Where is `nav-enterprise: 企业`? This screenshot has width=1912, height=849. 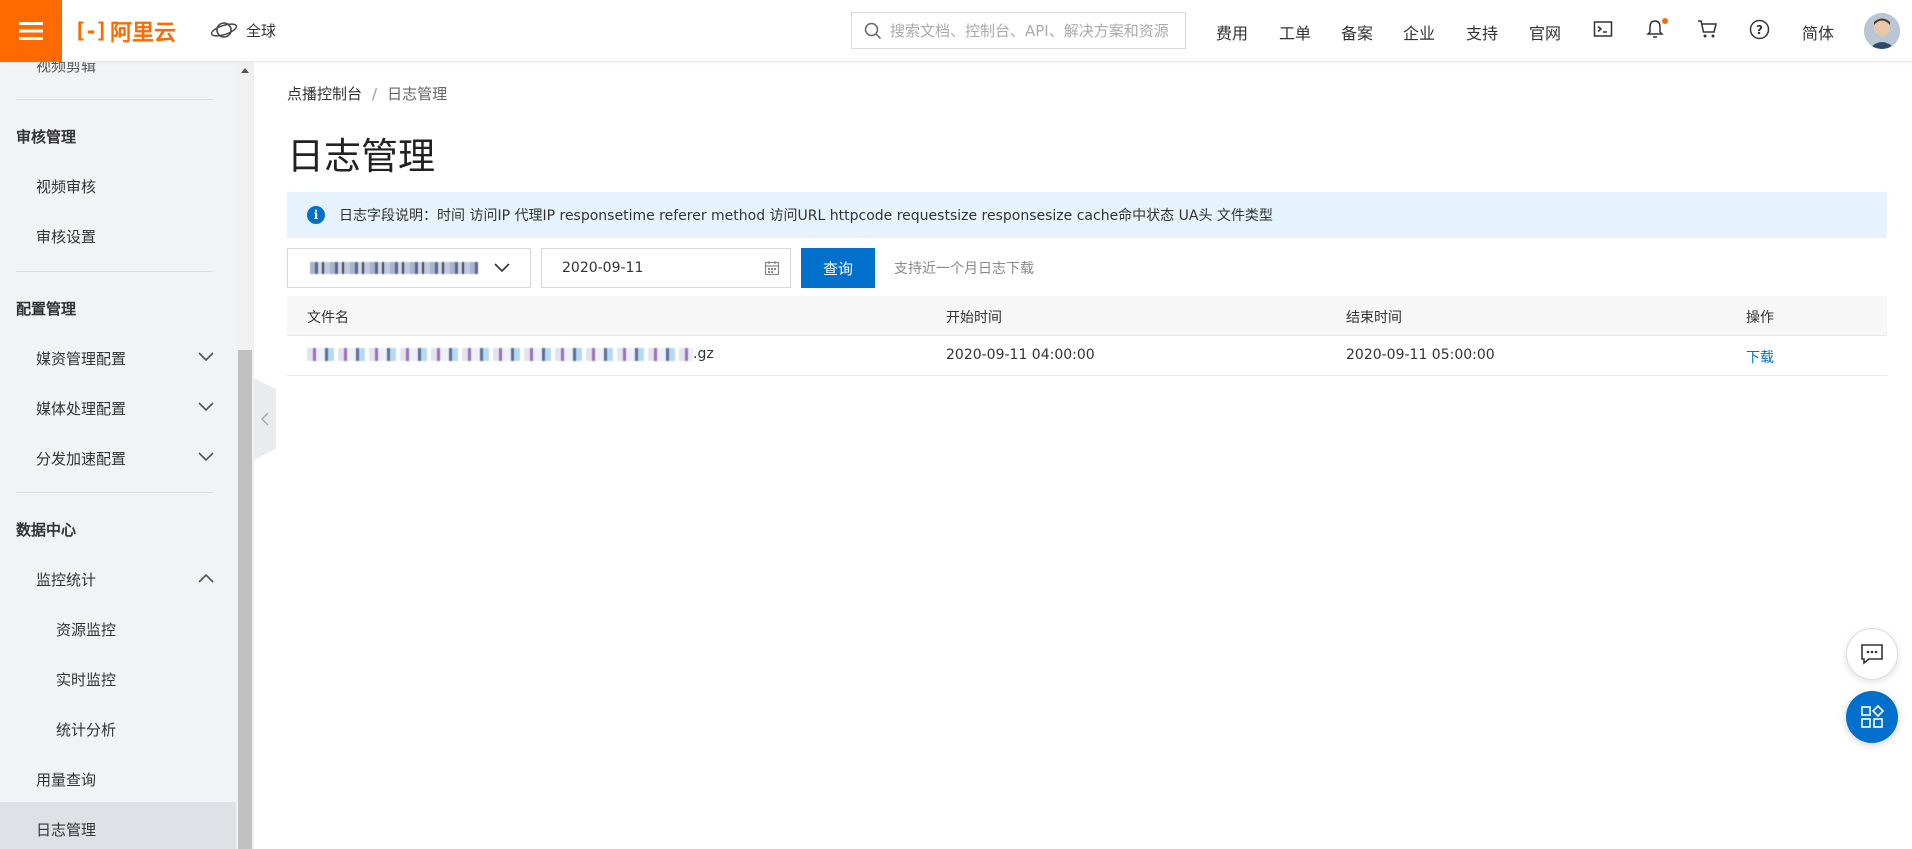 nav-enterprise: 企业 is located at coordinates (1419, 32).